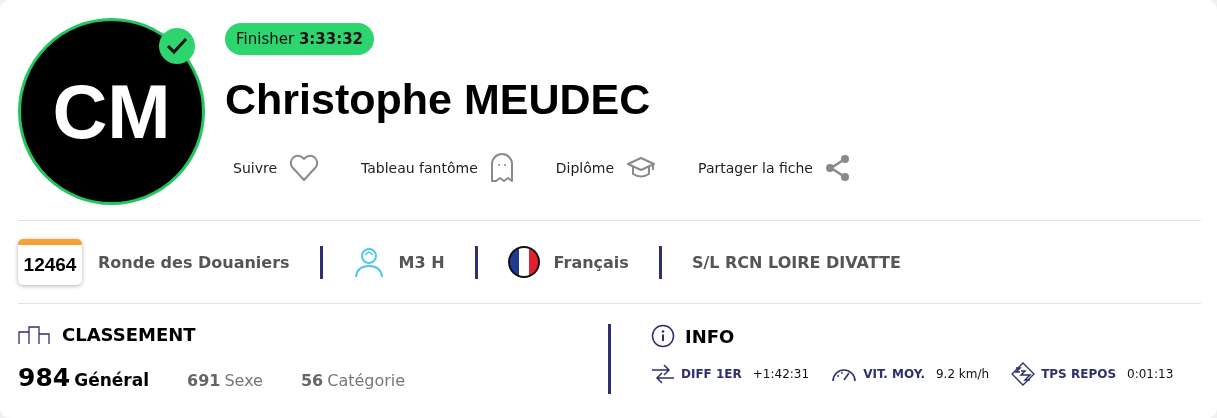  Describe the element at coordinates (796, 262) in the screenshot. I see `club-label: S/L RCN LOIRE DIVATTE` at that location.